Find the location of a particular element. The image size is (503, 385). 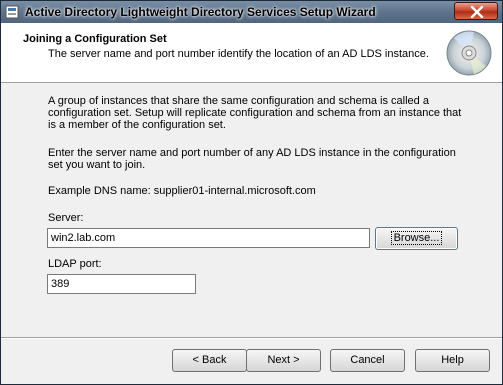

page-title: Joining a Configuration Set is located at coordinates (95, 39).